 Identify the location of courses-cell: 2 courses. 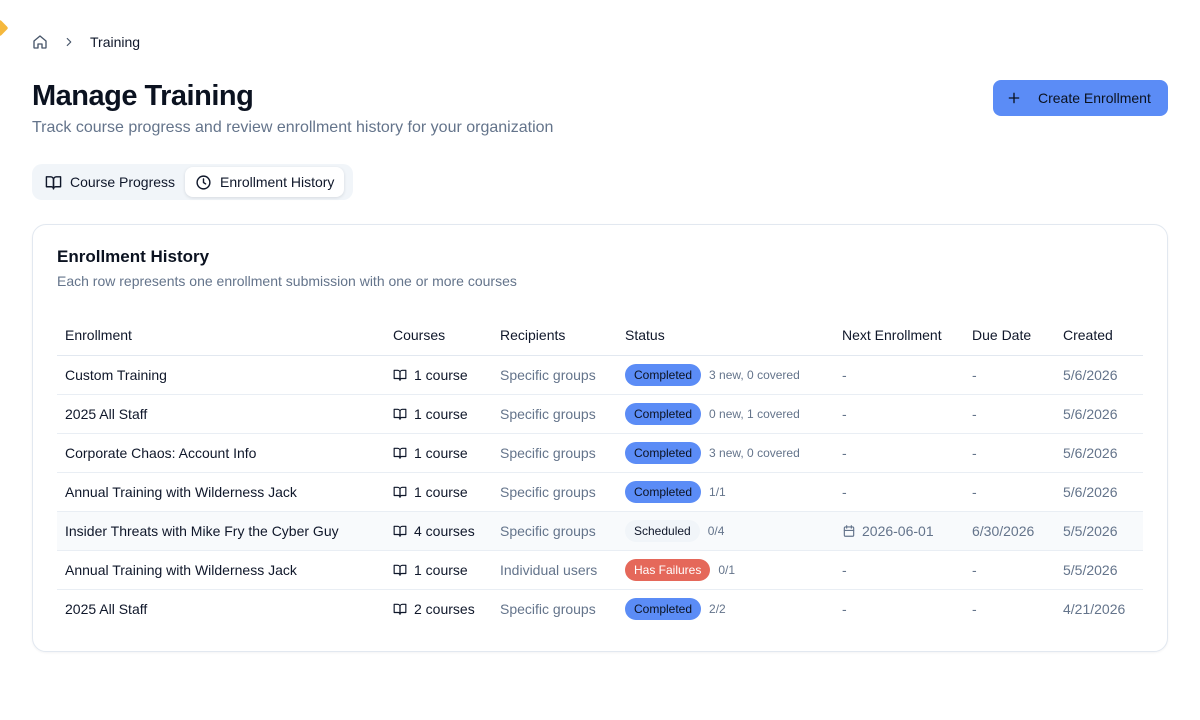
(438, 609).